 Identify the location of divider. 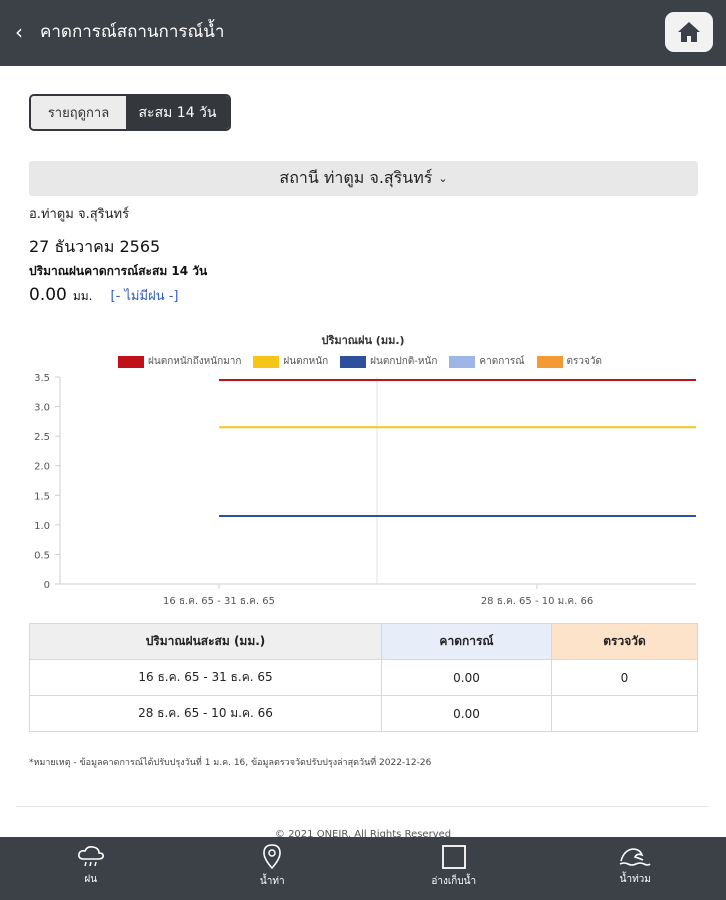
(363, 806).